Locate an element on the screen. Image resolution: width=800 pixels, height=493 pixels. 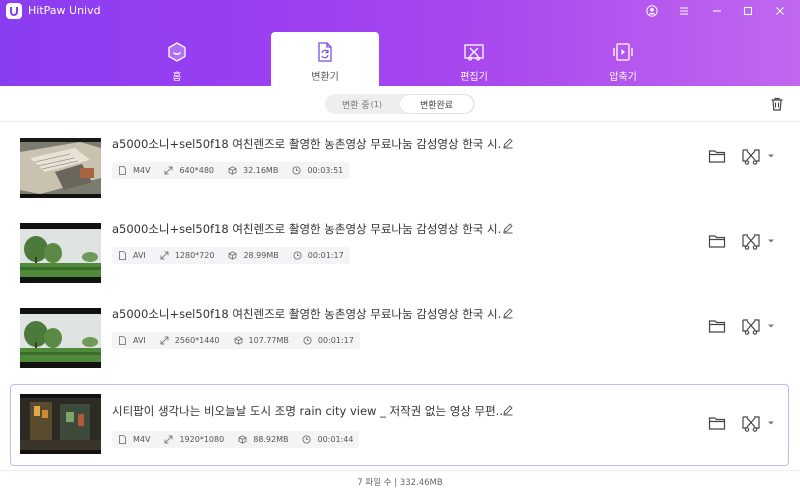
maximize-button is located at coordinates (748, 11).